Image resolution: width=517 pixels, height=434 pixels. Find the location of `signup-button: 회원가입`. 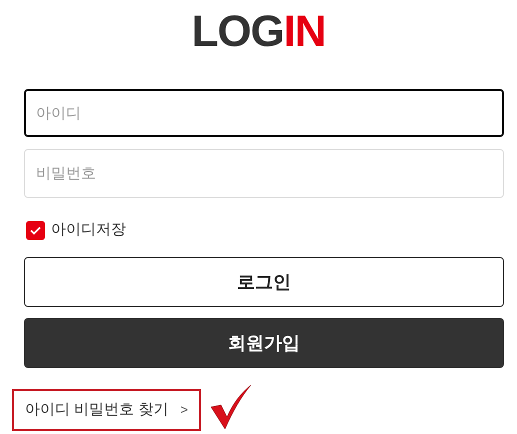

signup-button: 회원가입 is located at coordinates (264, 343).